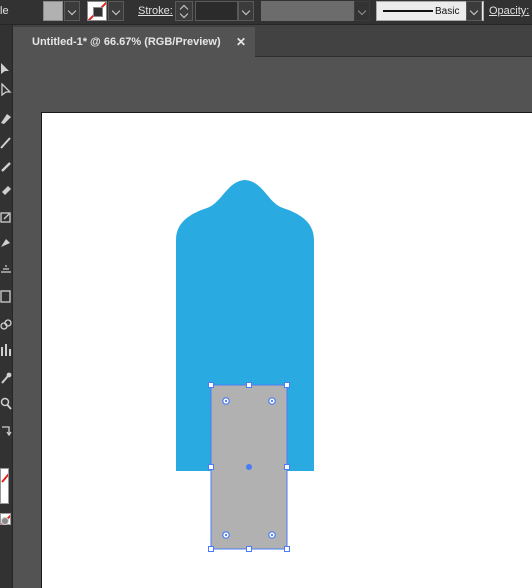 The width and height of the screenshot is (532, 588). What do you see at coordinates (474, 11) in the screenshot?
I see `brush-profile-dropdown-chevron-icon` at bounding box center [474, 11].